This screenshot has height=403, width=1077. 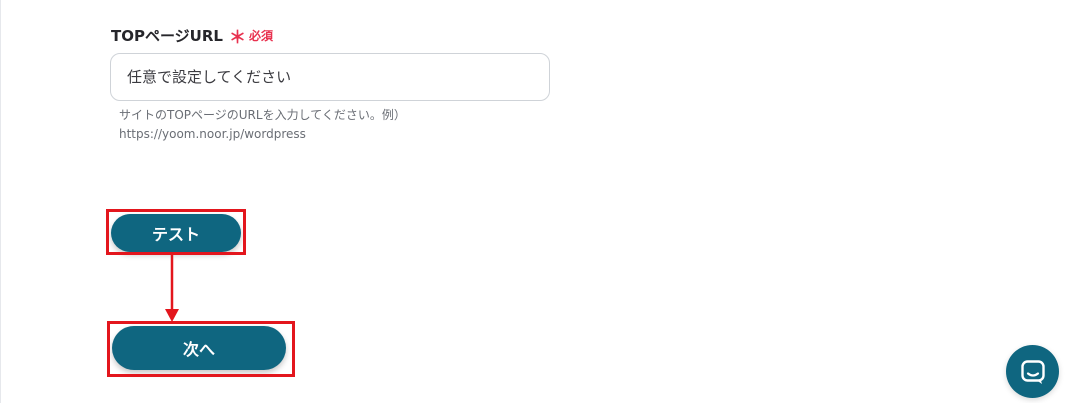 What do you see at coordinates (0, 201) in the screenshot?
I see `left-divider` at bounding box center [0, 201].